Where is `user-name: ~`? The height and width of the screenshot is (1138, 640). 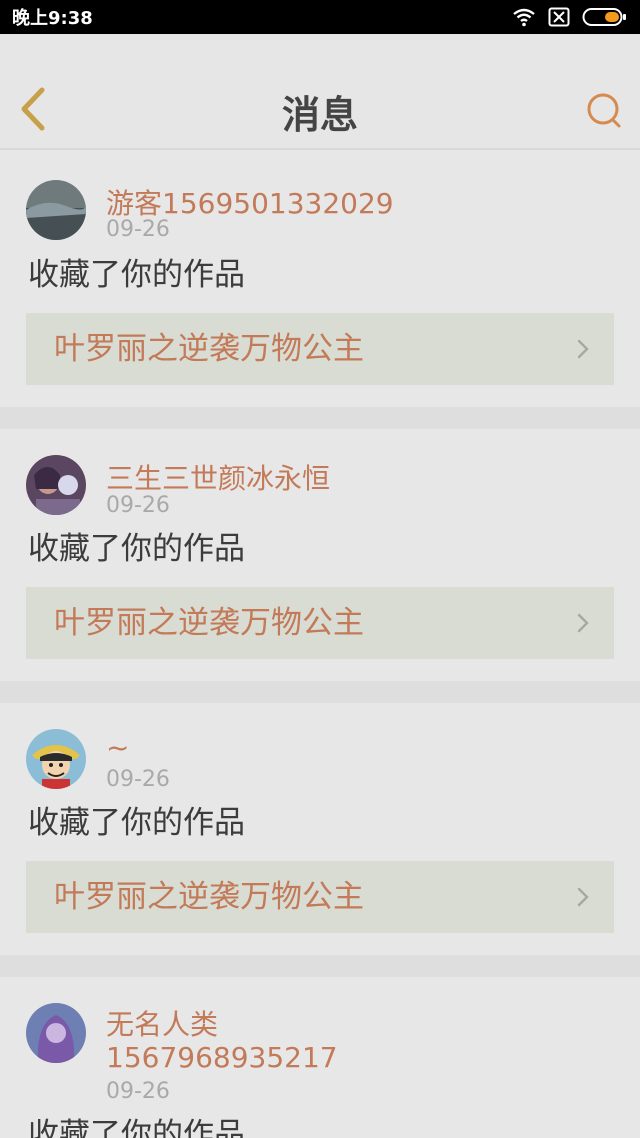 user-name: ~ is located at coordinates (117, 747).